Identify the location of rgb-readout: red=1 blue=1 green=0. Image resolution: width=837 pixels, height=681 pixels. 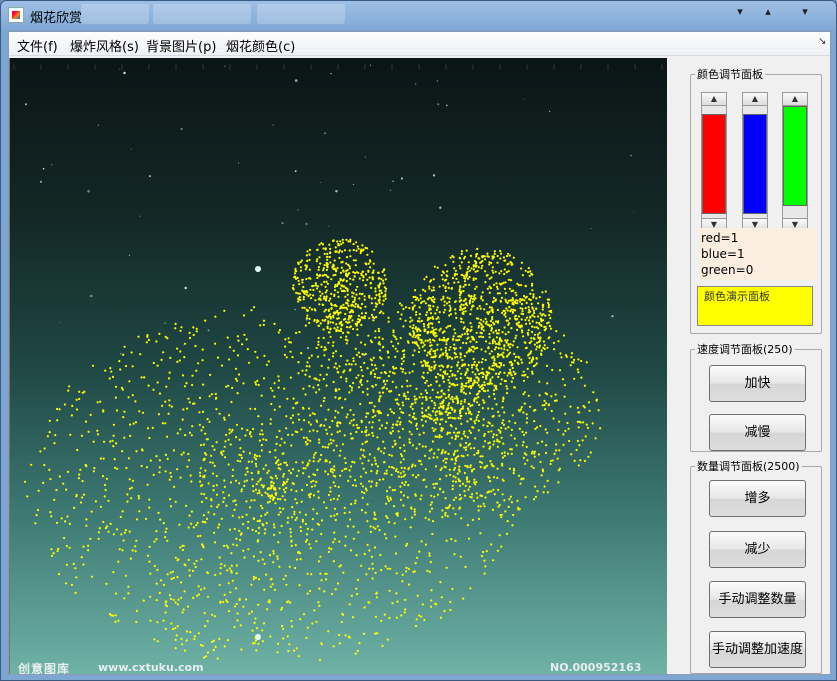
(757, 254).